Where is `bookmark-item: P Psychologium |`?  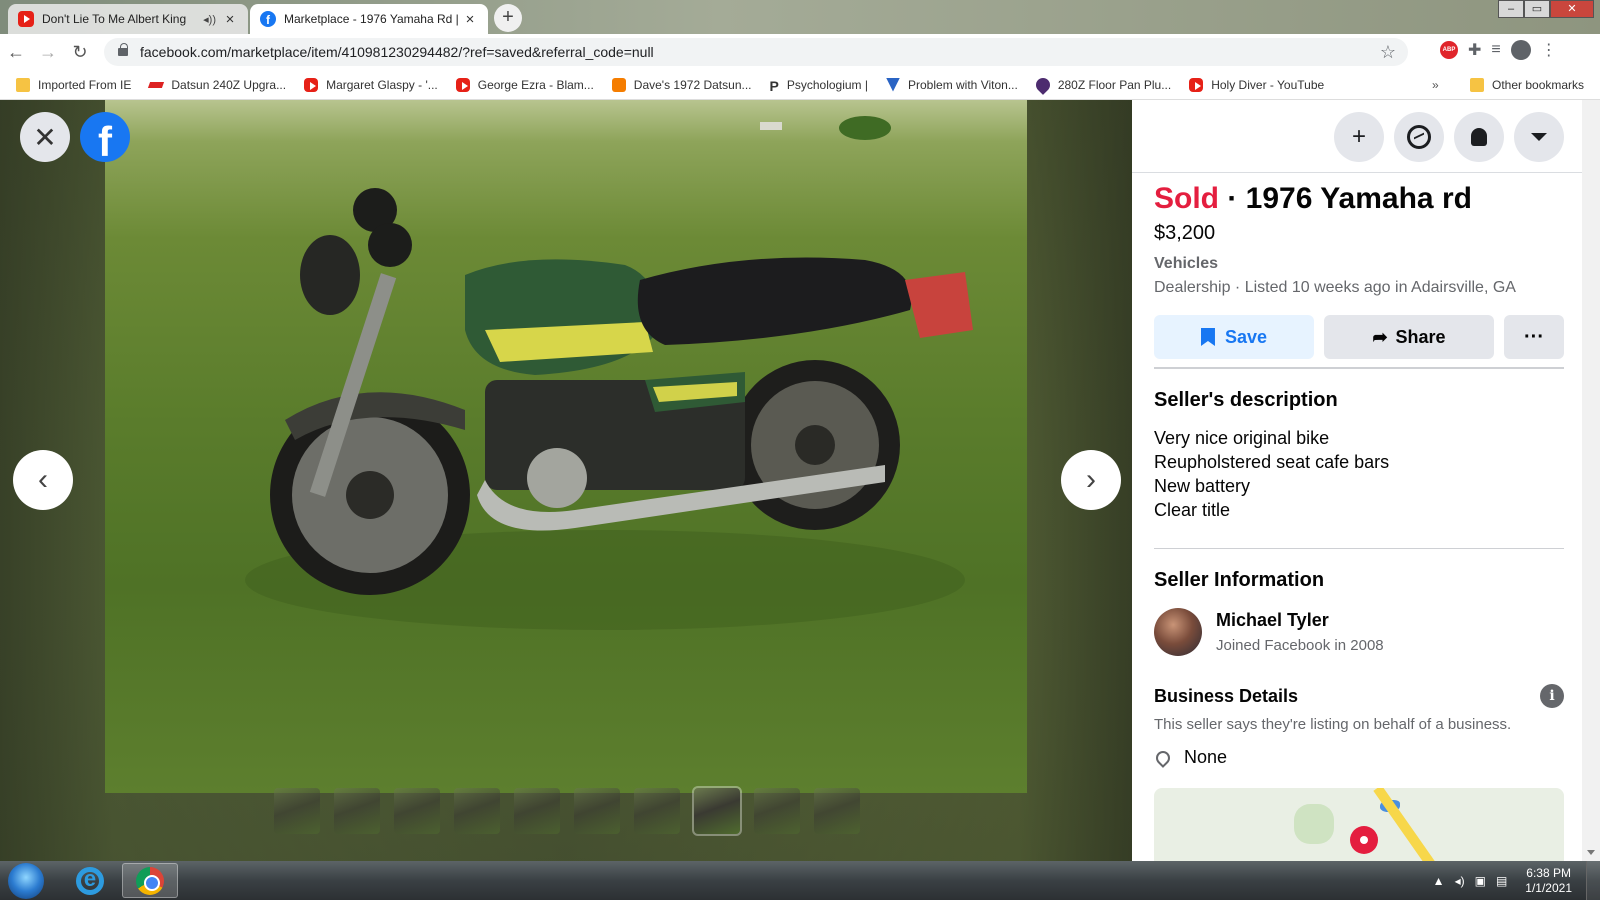
bookmark-item: P Psychologium | is located at coordinates (819, 86).